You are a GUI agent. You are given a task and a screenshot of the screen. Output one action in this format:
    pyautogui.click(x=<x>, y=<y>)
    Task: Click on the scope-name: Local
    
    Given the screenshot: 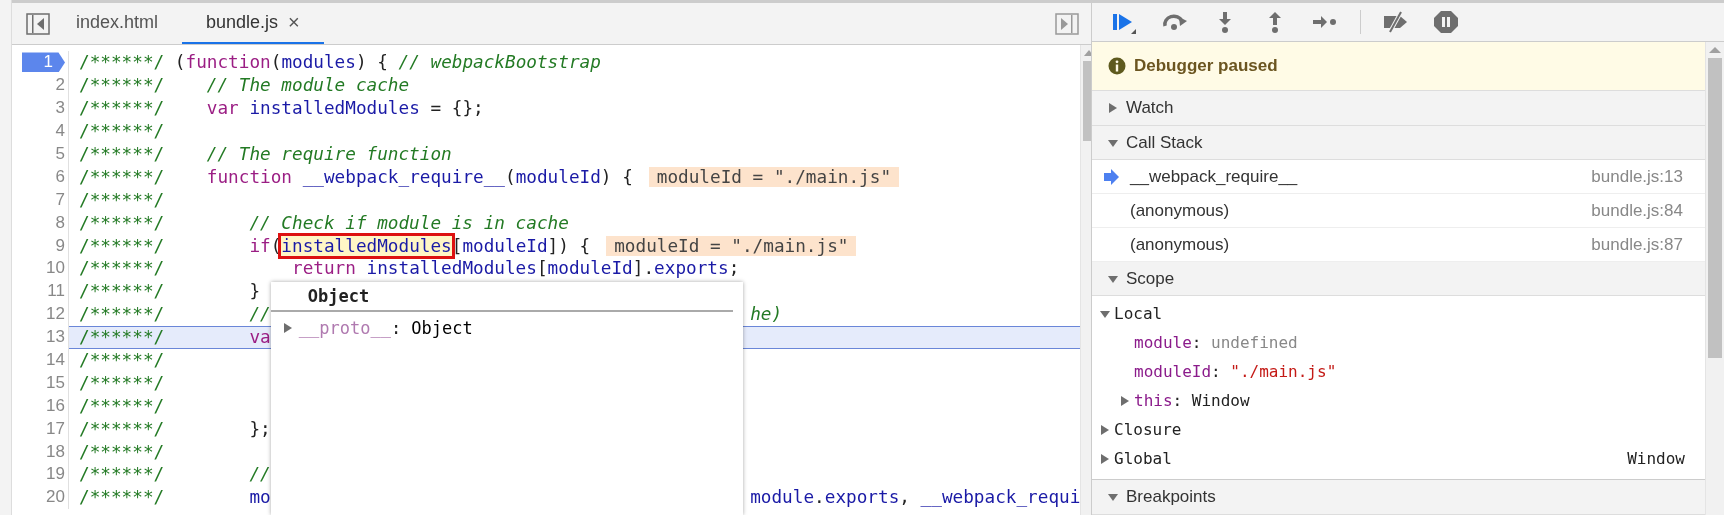 What is the action you would take?
    pyautogui.click(x=1138, y=314)
    